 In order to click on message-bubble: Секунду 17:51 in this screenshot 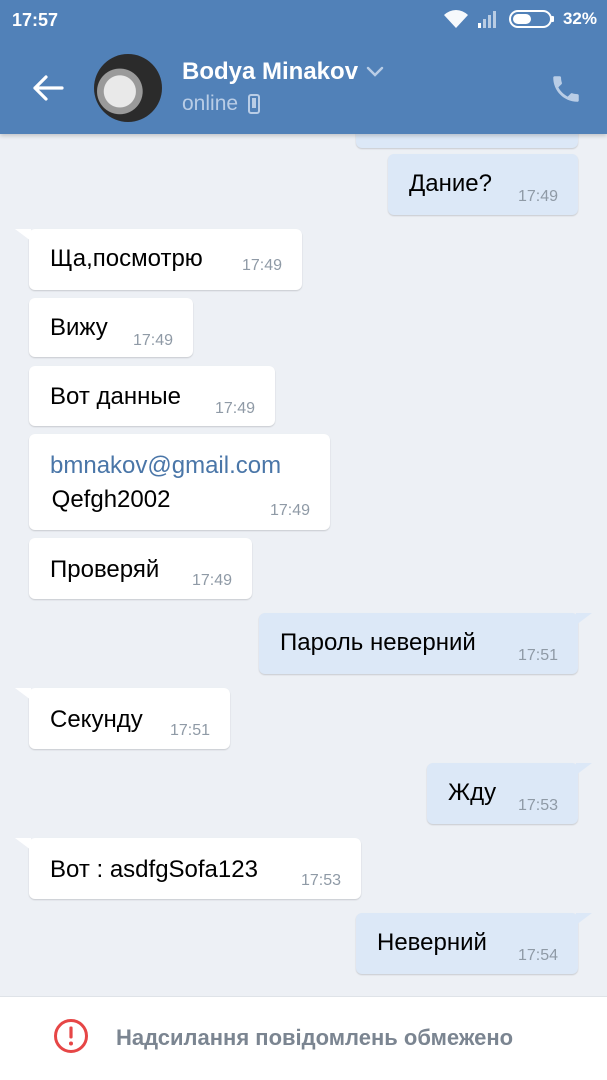, I will do `click(122, 718)`.